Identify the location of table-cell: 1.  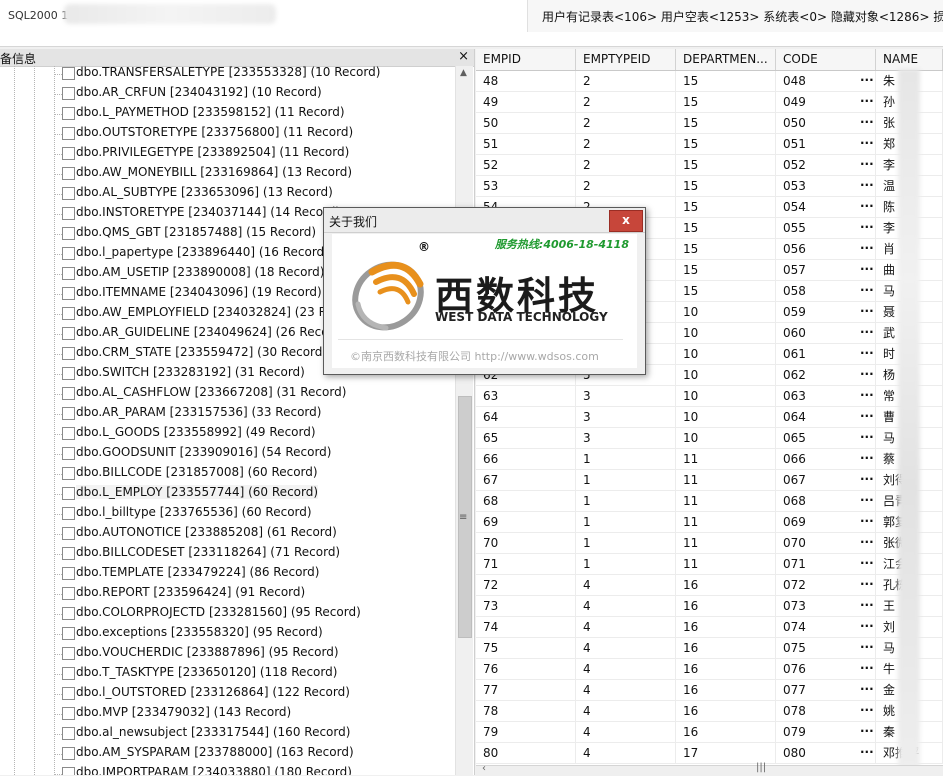
(626, 522).